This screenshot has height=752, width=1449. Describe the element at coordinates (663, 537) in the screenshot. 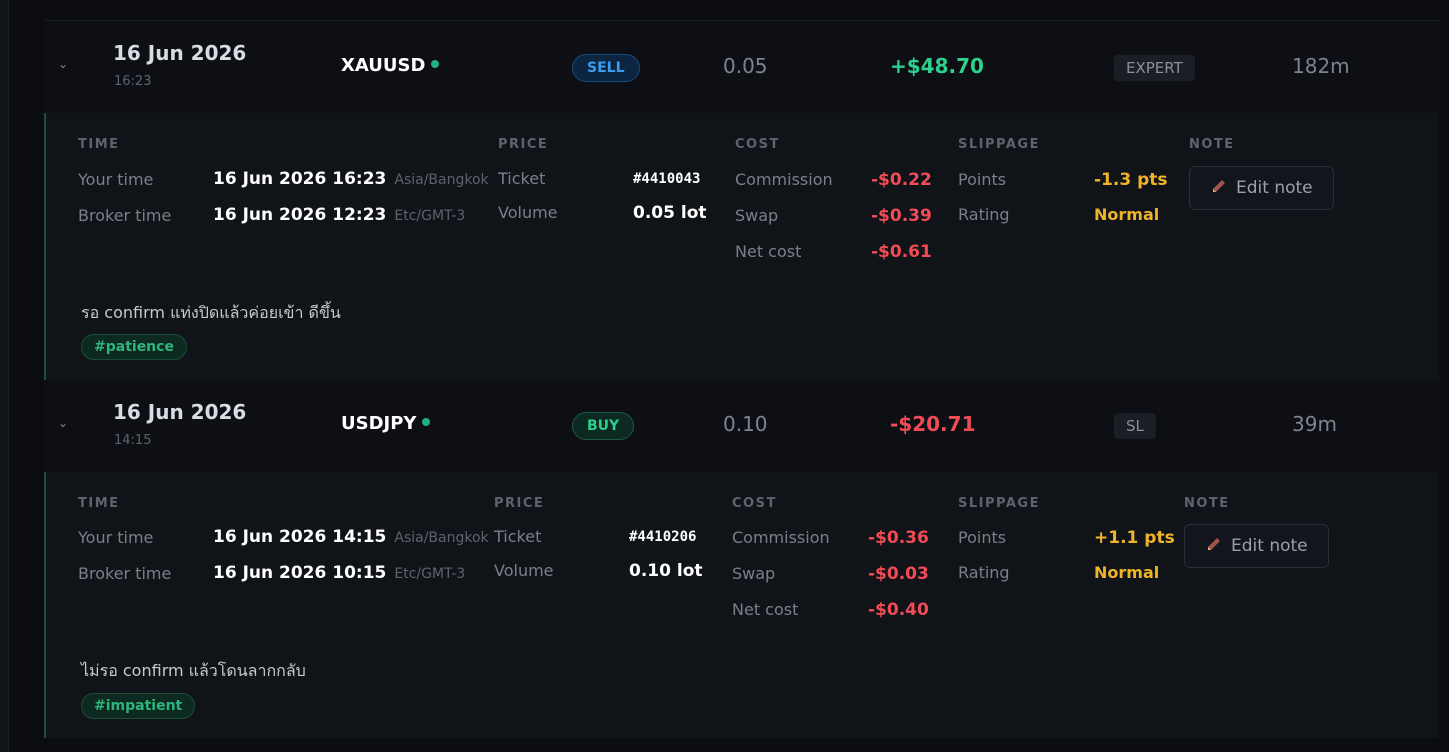

I see `ticket-value: #4410206` at that location.